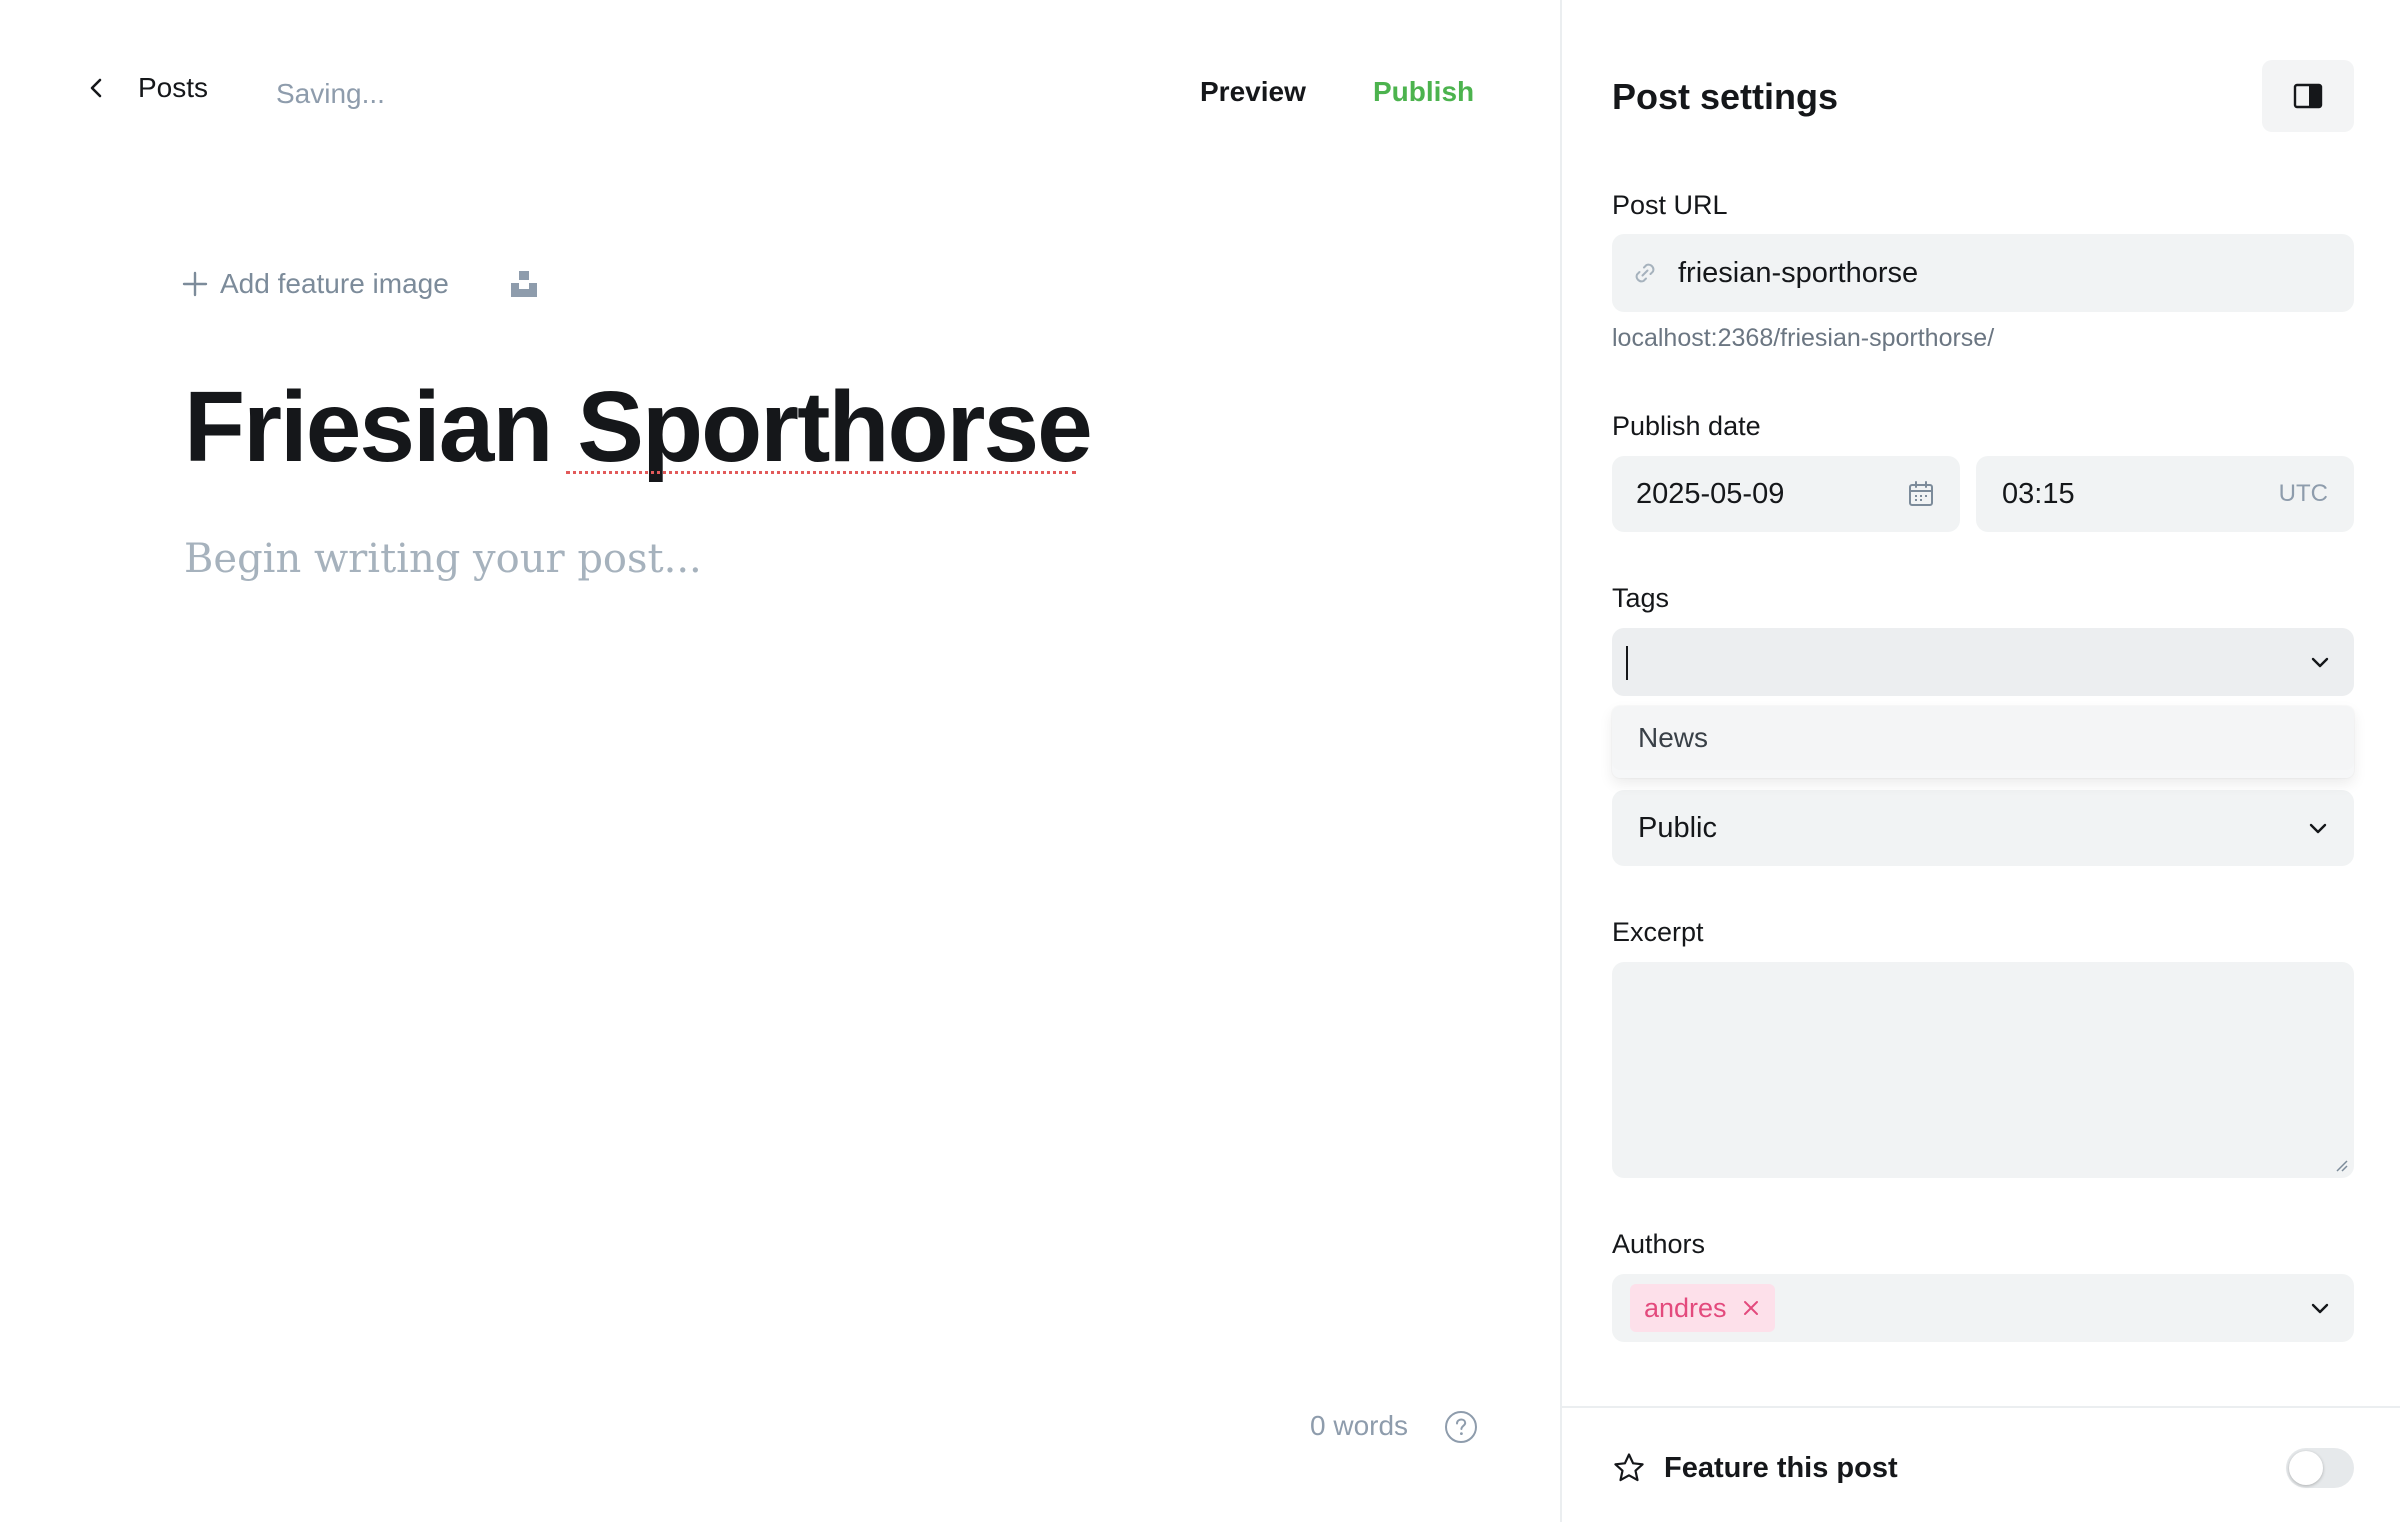  Describe the element at coordinates (173, 87) in the screenshot. I see `back-link-label: Posts` at that location.